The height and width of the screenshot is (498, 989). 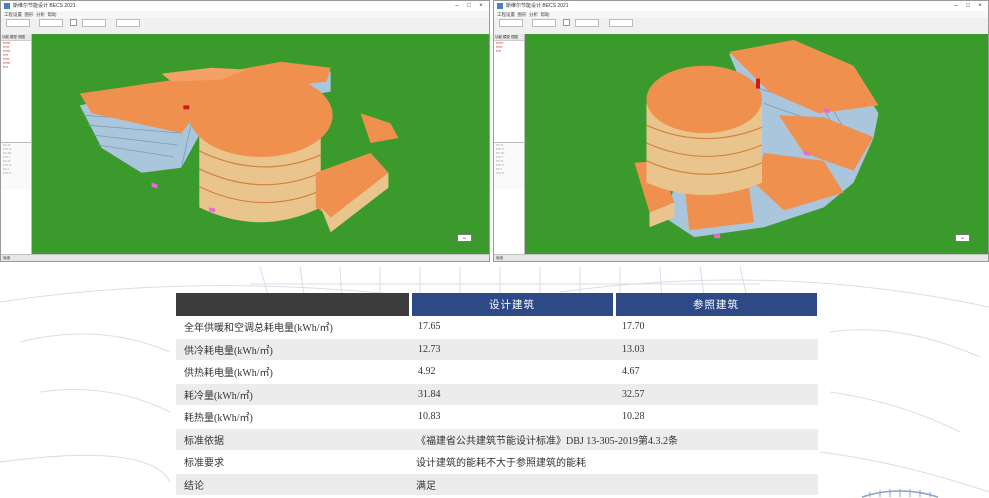 I want to click on header-design-building: 设计建筑, so click(x=513, y=304).